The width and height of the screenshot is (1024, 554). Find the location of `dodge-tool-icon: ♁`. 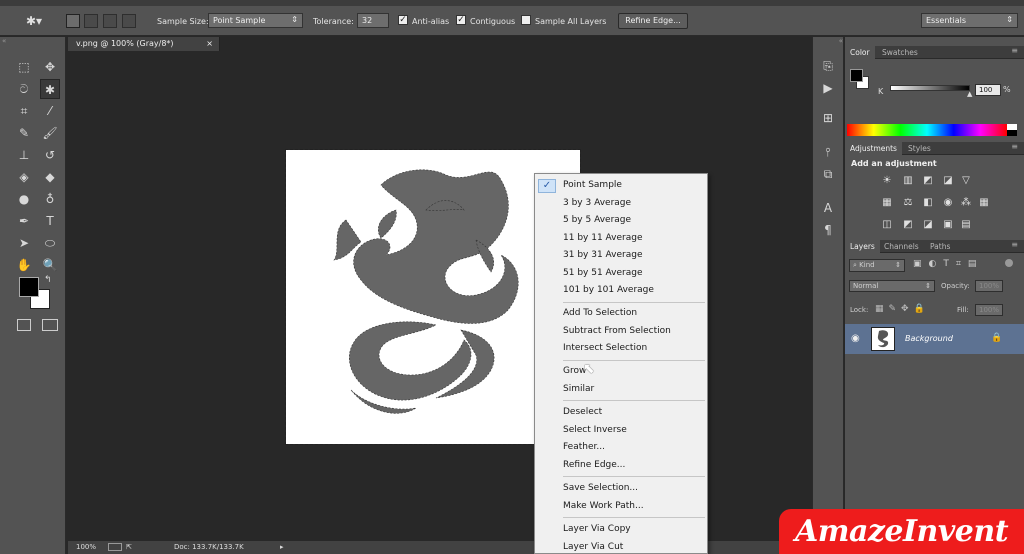

dodge-tool-icon: ♁ is located at coordinates (50, 199).